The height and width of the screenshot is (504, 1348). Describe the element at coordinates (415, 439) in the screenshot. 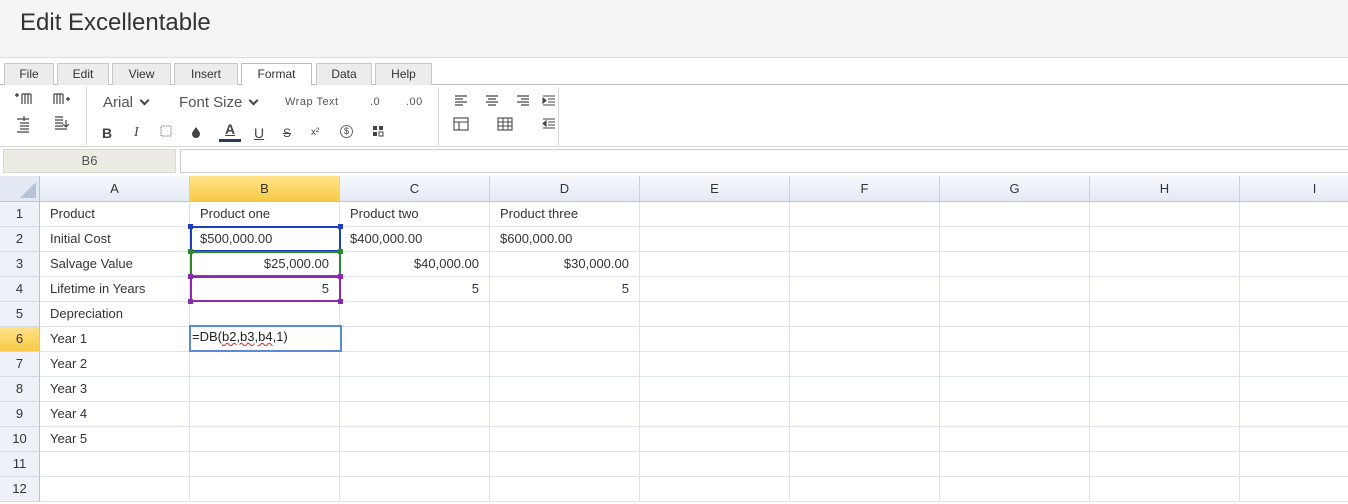

I see `cell-c10` at that location.